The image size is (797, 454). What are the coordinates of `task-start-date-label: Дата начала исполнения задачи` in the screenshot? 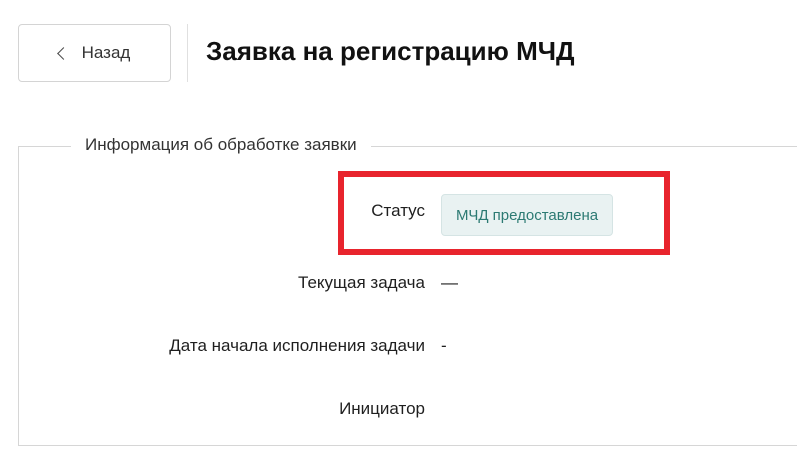 It's located at (297, 345).